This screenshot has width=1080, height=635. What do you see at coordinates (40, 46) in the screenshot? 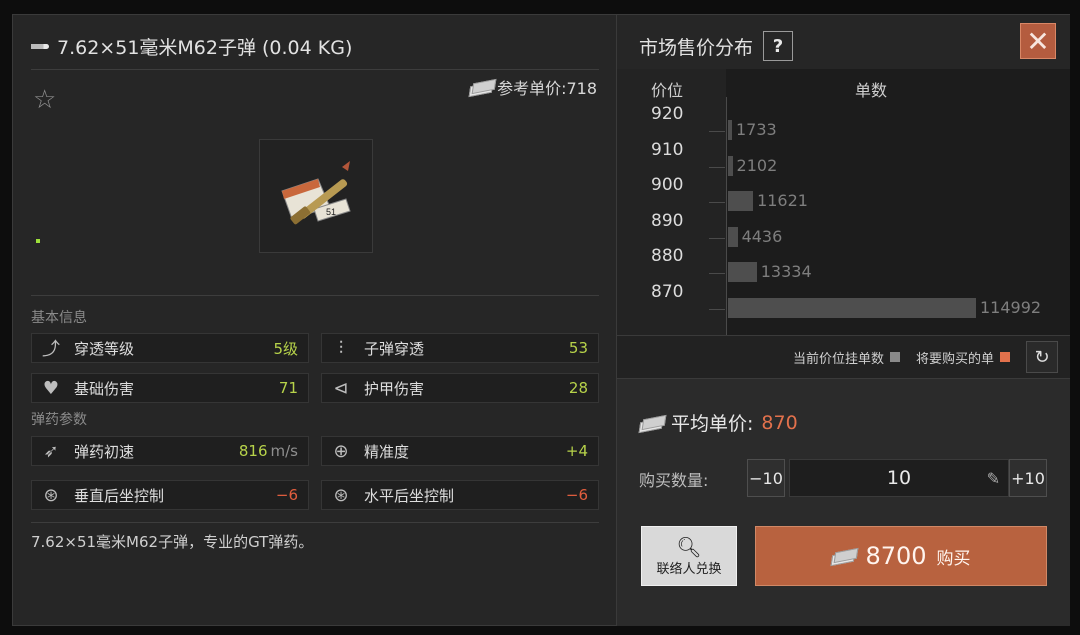
I see `bullet-icon` at bounding box center [40, 46].